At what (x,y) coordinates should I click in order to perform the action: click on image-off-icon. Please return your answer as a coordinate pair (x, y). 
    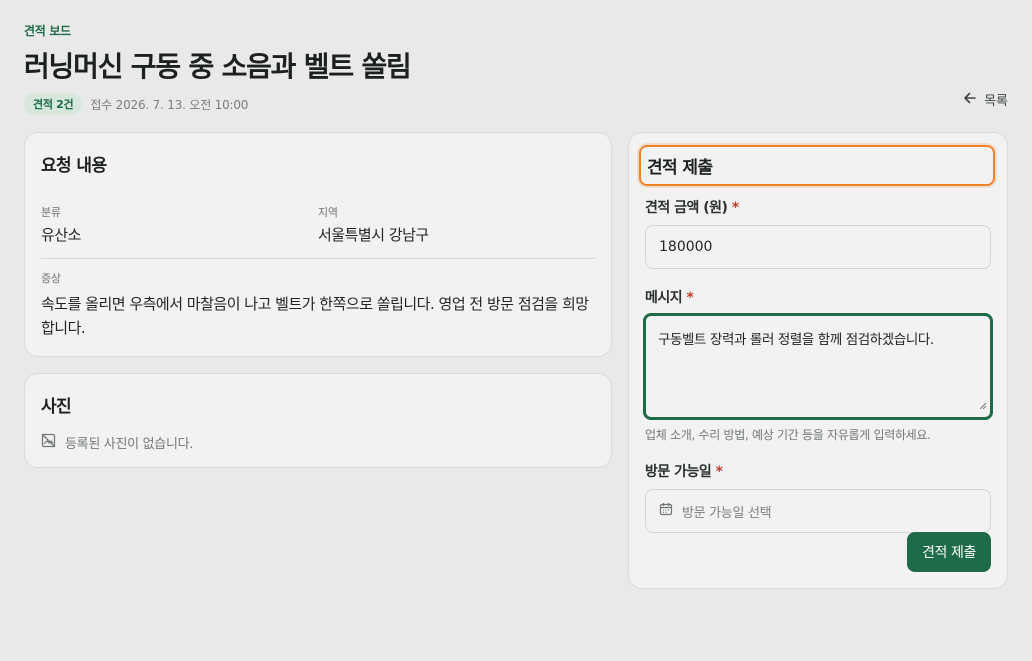
    Looking at the image, I should click on (53, 442).